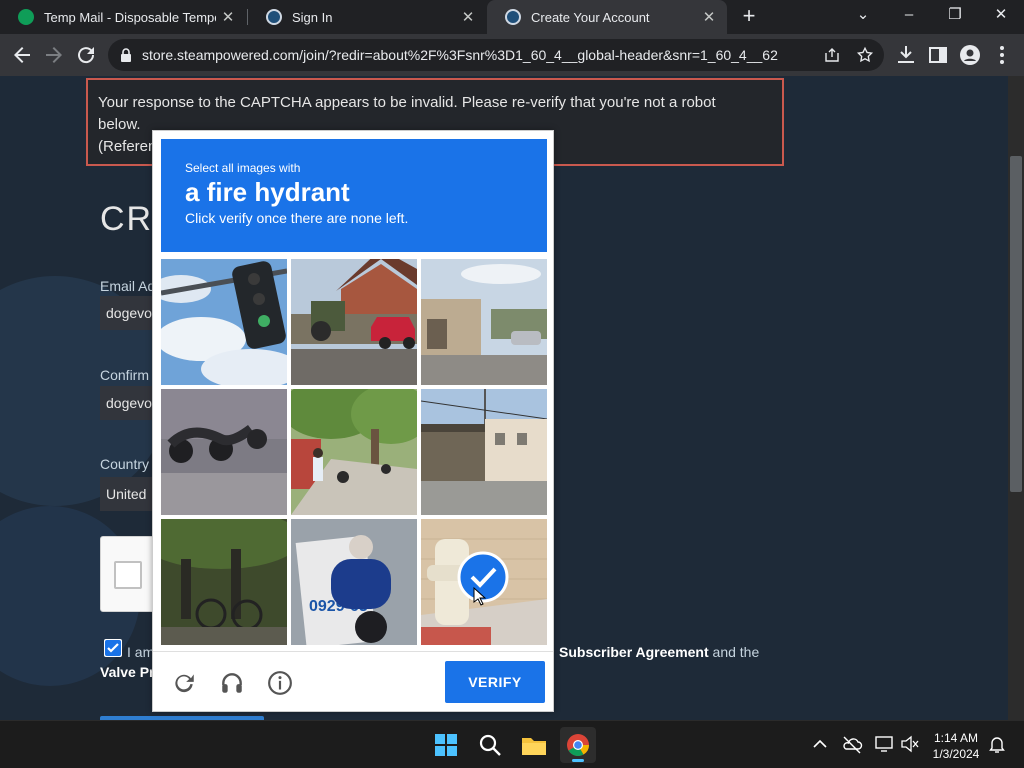 This screenshot has height=768, width=1024. I want to click on agree-text: I am, so click(141, 652).